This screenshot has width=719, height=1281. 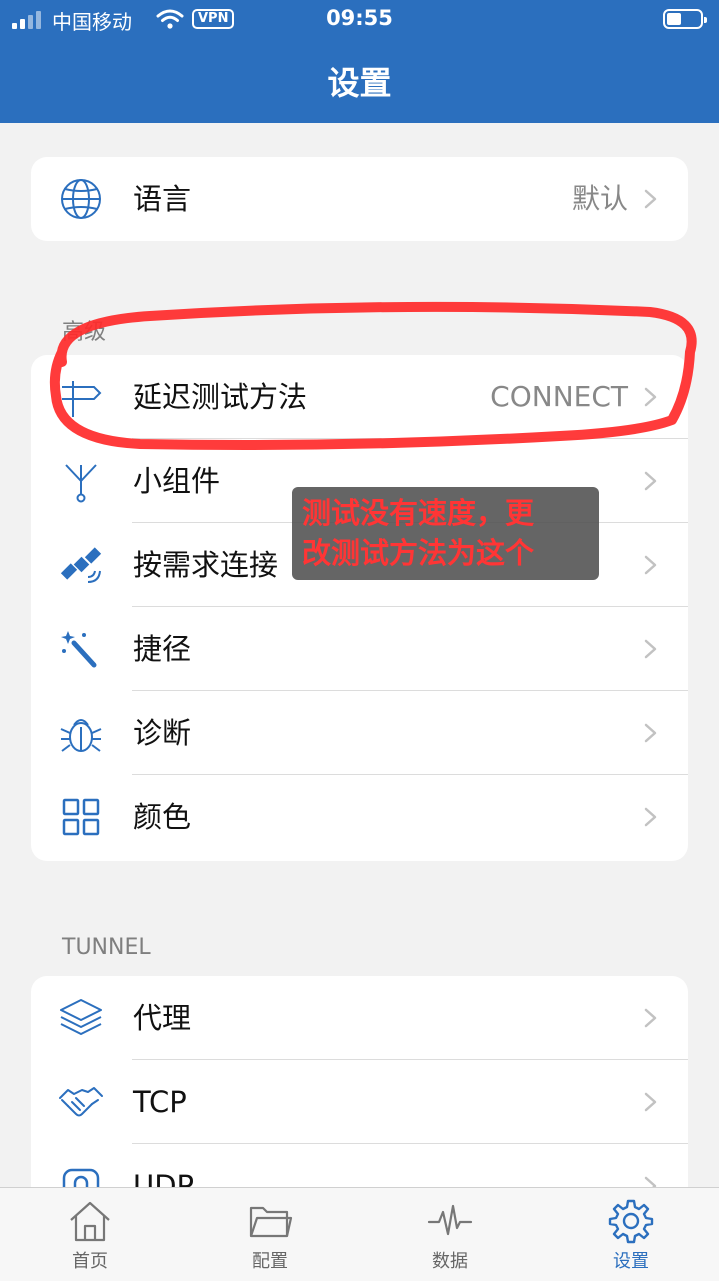 I want to click on tab-data: 数据, so click(x=450, y=1234).